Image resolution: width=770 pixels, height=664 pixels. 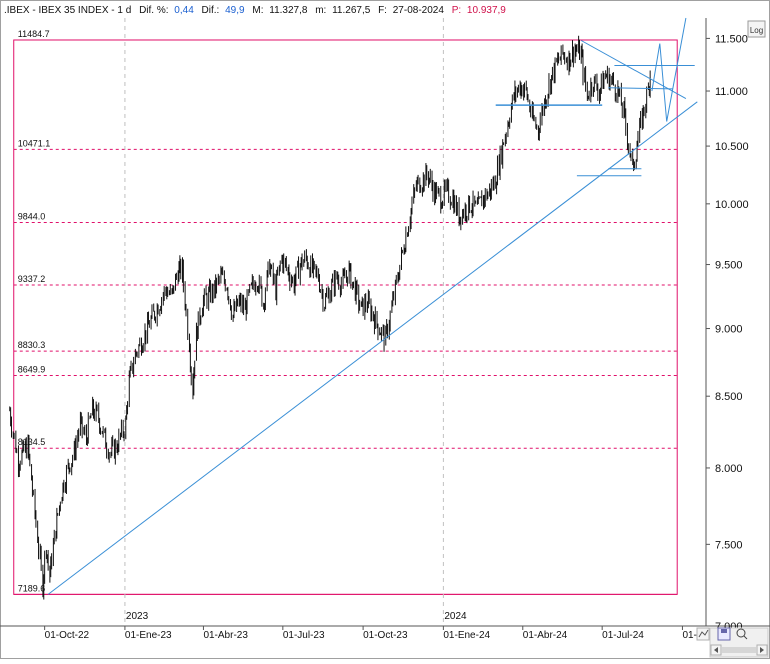 What do you see at coordinates (225, 635) in the screenshot?
I see `x-tick-label: 01-Abr-23` at bounding box center [225, 635].